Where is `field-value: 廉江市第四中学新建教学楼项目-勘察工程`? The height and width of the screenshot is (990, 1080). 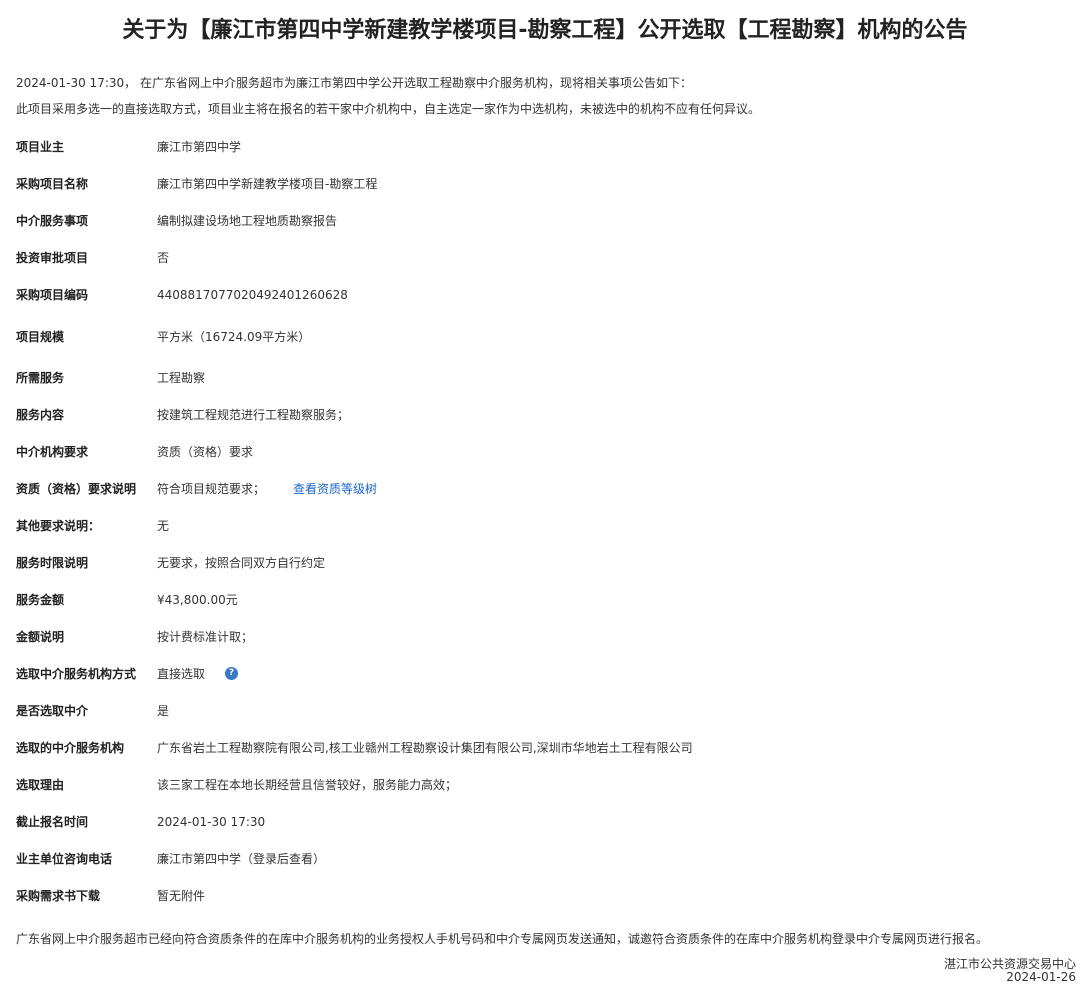
field-value: 廉江市第四中学新建教学楼项目-勘察工程 is located at coordinates (267, 184).